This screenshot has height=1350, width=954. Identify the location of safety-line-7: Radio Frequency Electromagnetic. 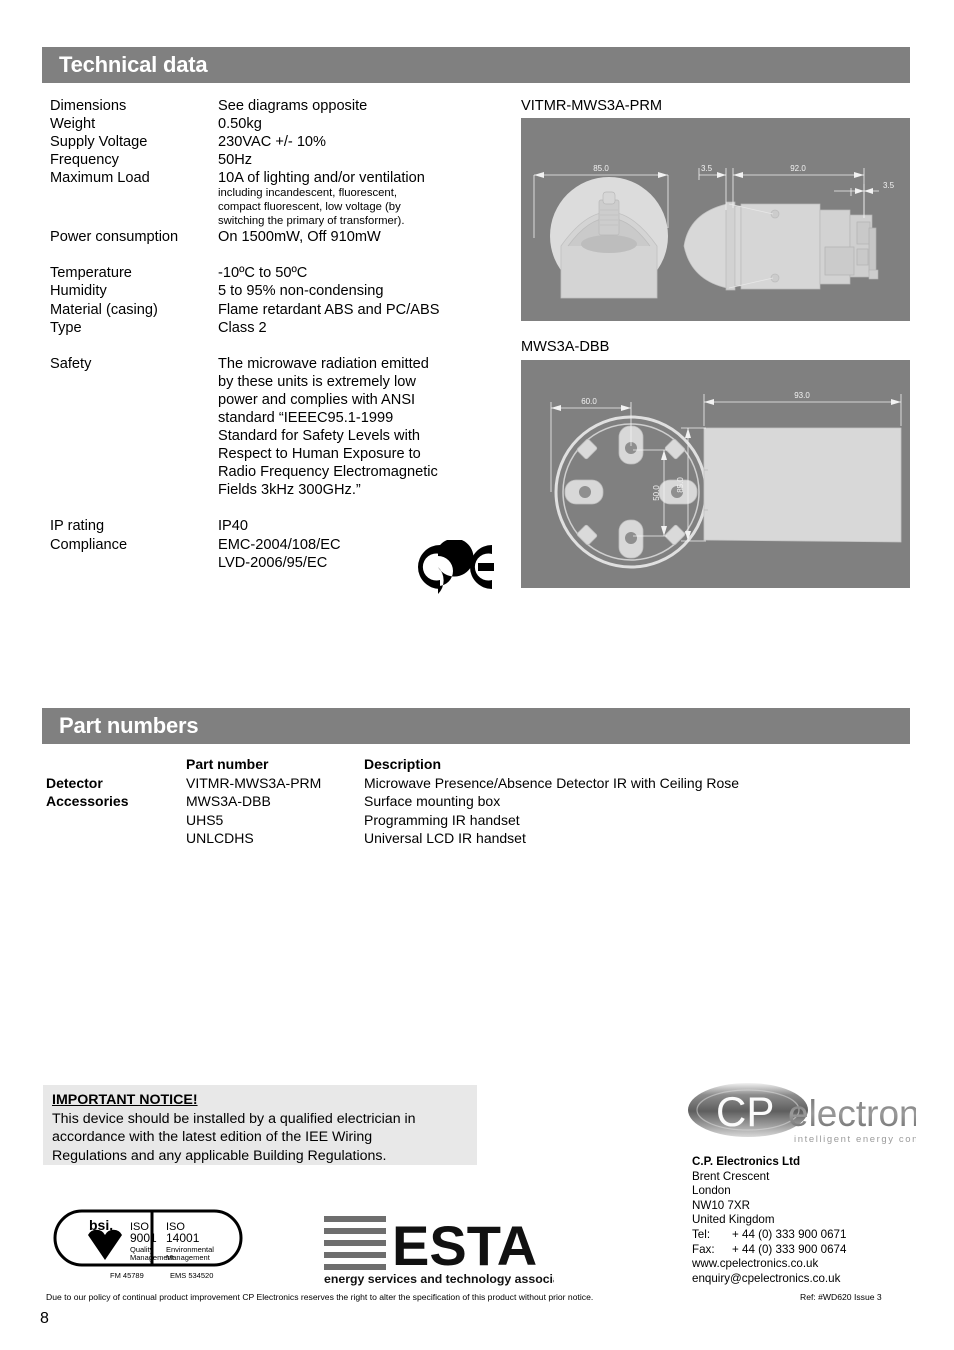
(328, 472).